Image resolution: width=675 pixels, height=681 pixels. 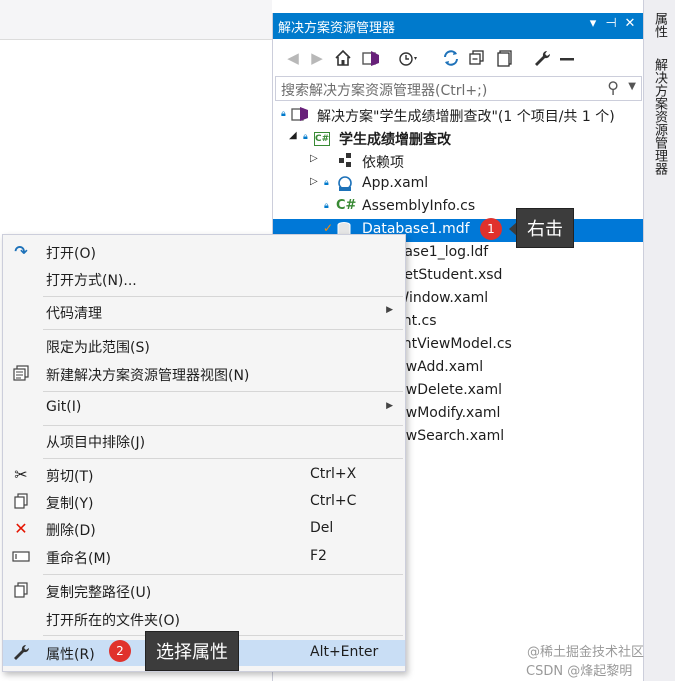 What do you see at coordinates (204, 529) in the screenshot?
I see `menu-item-delete: ✕ 删除(D) Del` at bounding box center [204, 529].